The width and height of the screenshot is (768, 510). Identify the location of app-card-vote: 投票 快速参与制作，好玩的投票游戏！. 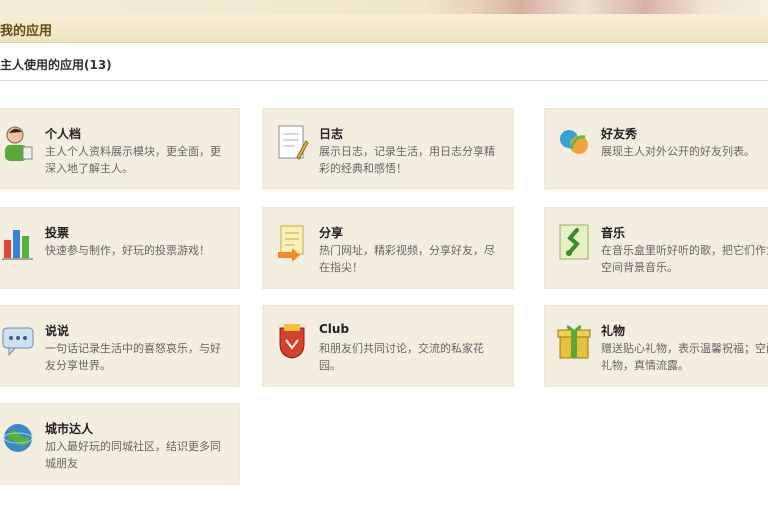
(120, 248).